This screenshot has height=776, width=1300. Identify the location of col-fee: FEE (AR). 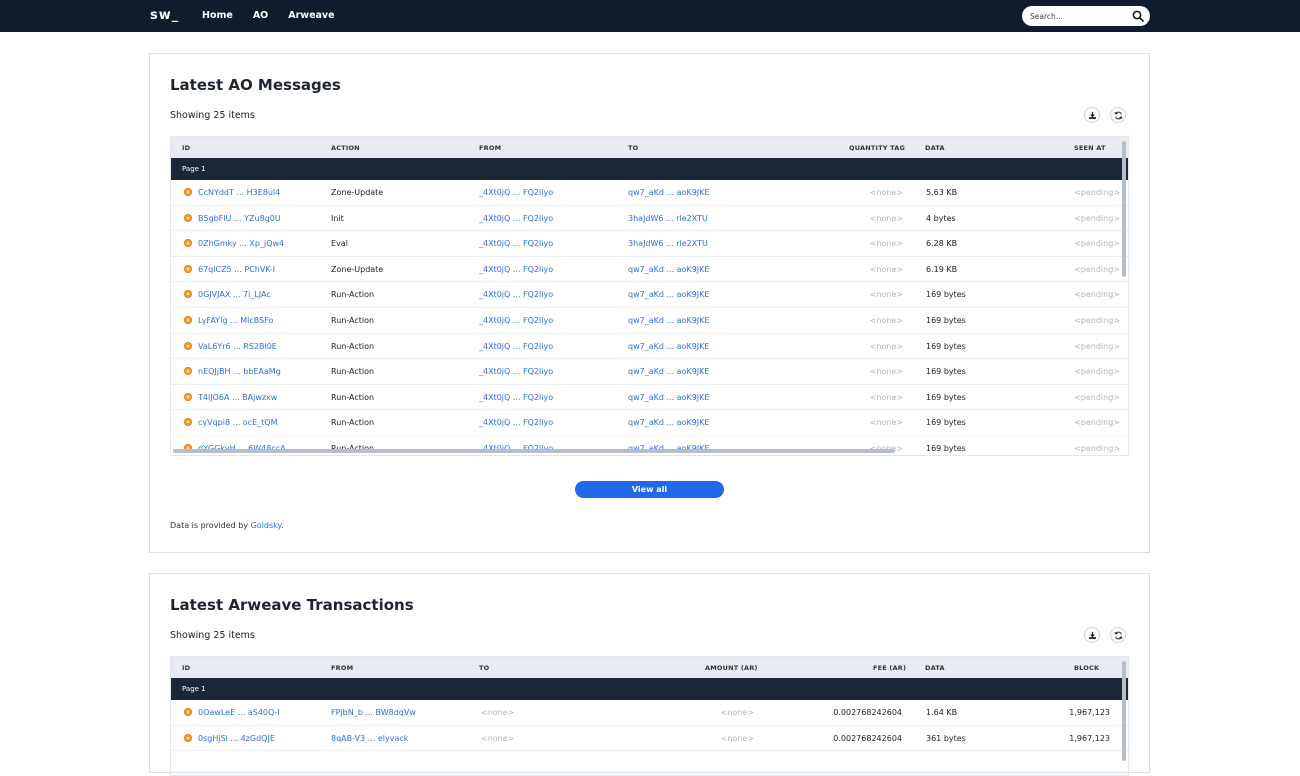
(889, 668).